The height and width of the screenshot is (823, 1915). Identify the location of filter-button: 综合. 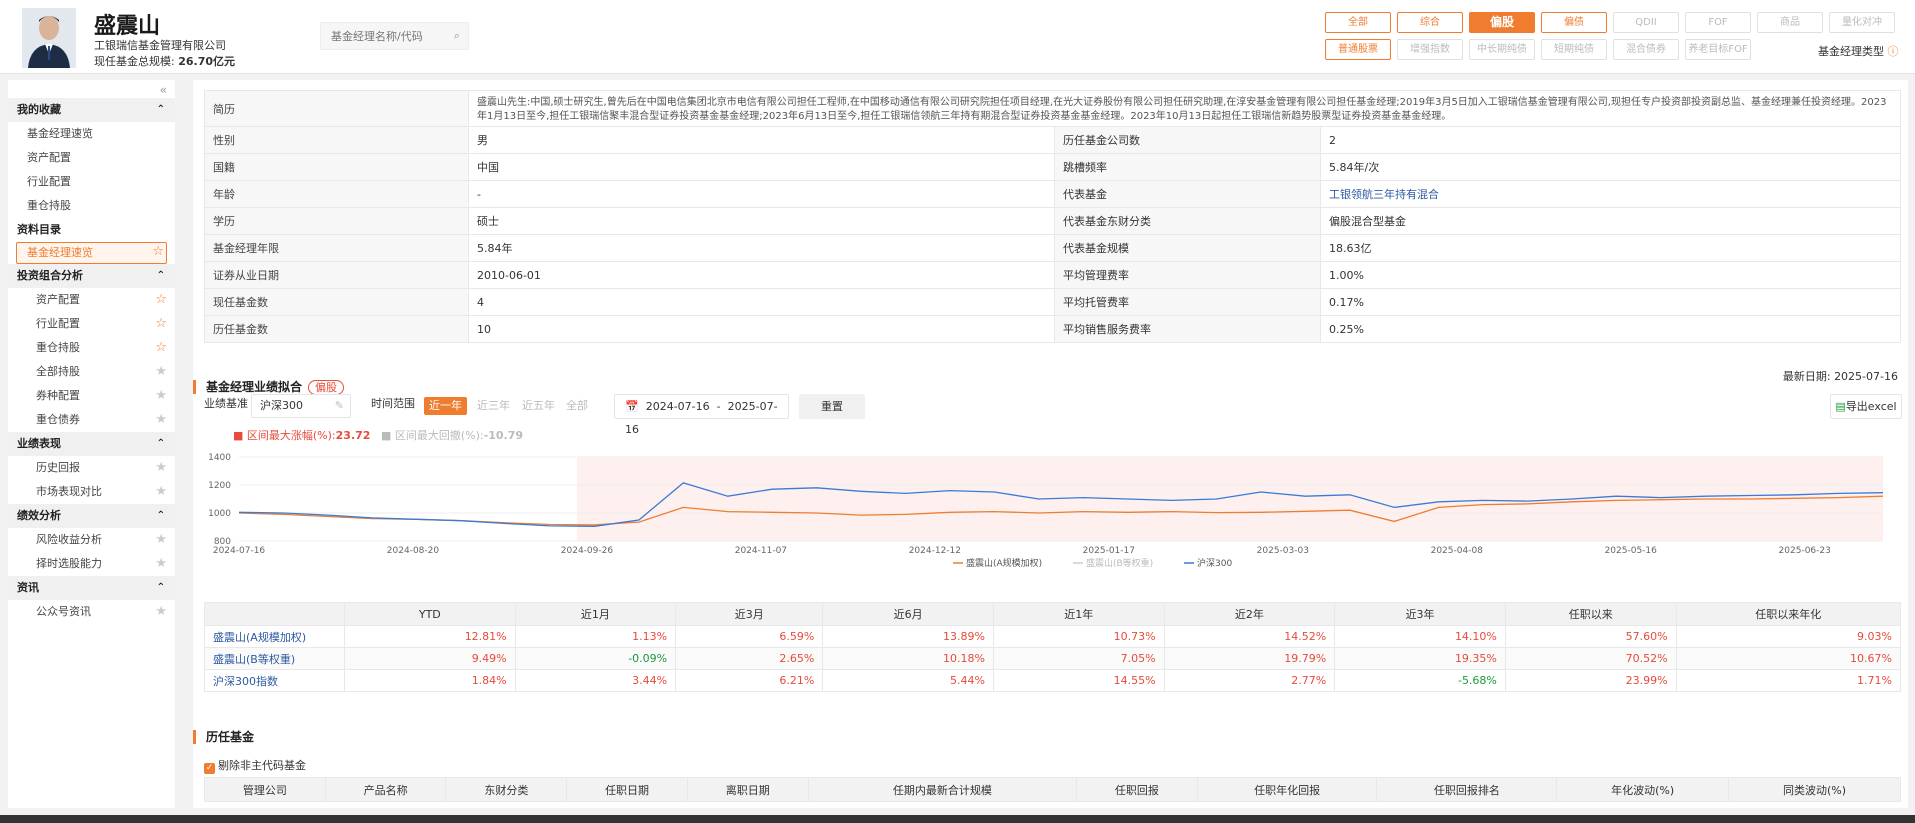
(1430, 22).